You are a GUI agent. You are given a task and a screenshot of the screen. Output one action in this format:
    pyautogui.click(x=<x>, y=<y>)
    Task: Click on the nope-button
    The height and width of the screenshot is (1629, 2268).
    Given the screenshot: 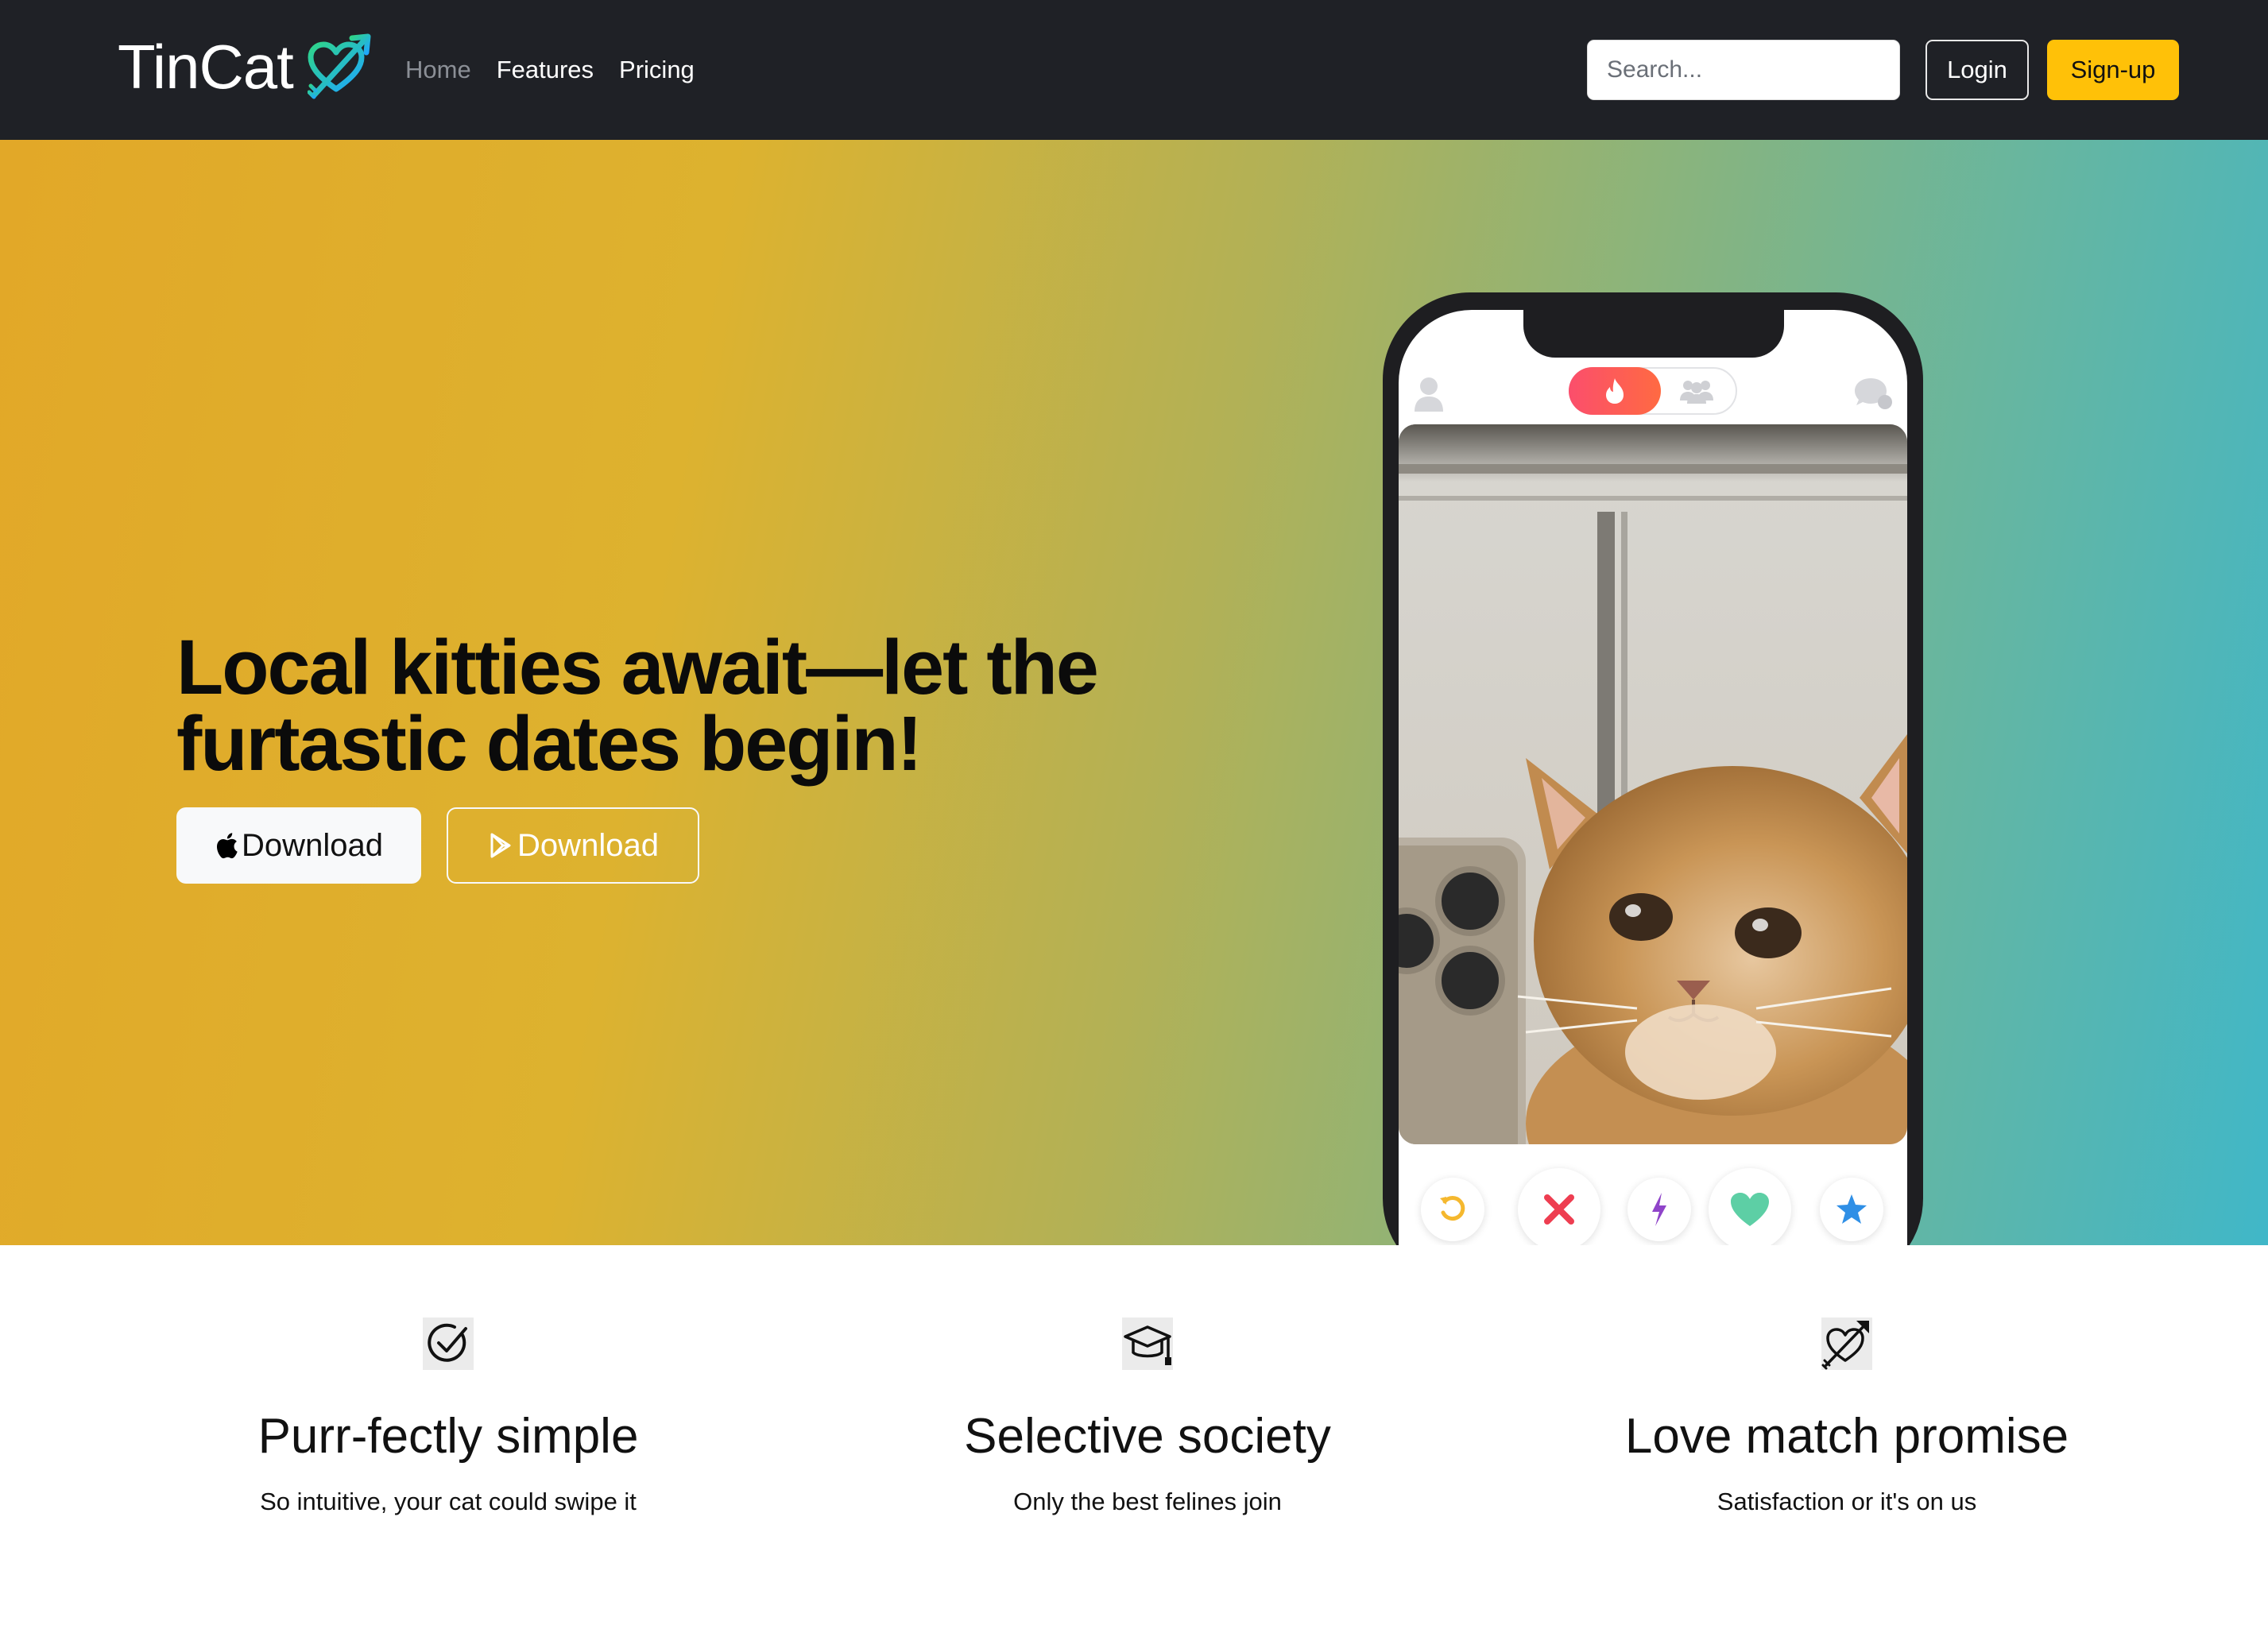 What is the action you would take?
    pyautogui.click(x=1559, y=1206)
    